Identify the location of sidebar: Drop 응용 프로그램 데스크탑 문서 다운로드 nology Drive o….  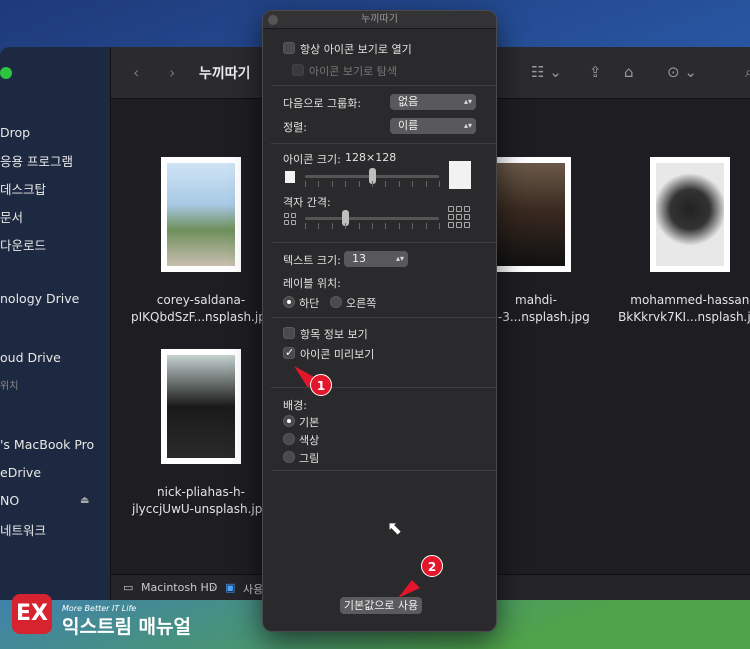
(55, 323).